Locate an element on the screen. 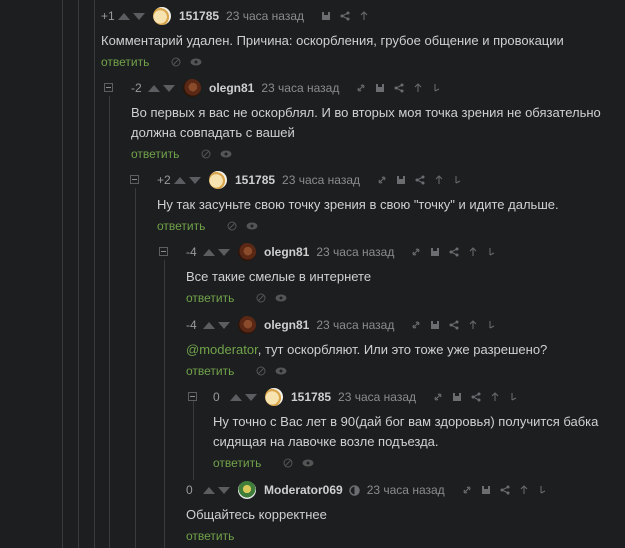  moderator-mention-link: @moderator is located at coordinates (222, 349).